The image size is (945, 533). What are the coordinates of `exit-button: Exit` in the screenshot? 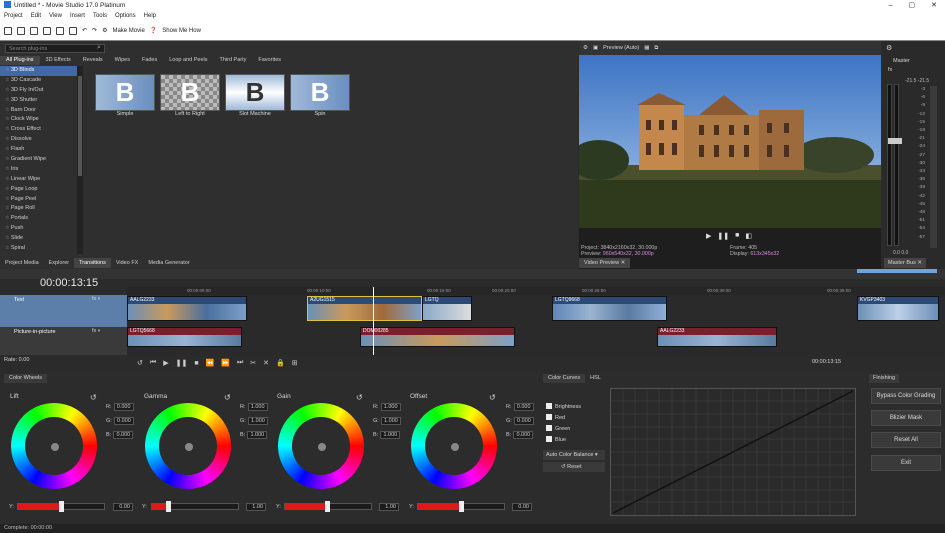 It's located at (906, 463).